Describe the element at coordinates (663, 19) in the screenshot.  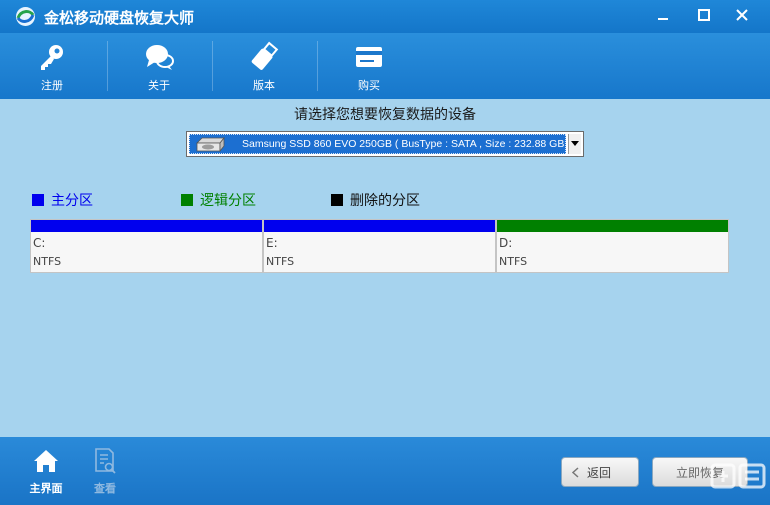
I see `minimize-icon` at that location.